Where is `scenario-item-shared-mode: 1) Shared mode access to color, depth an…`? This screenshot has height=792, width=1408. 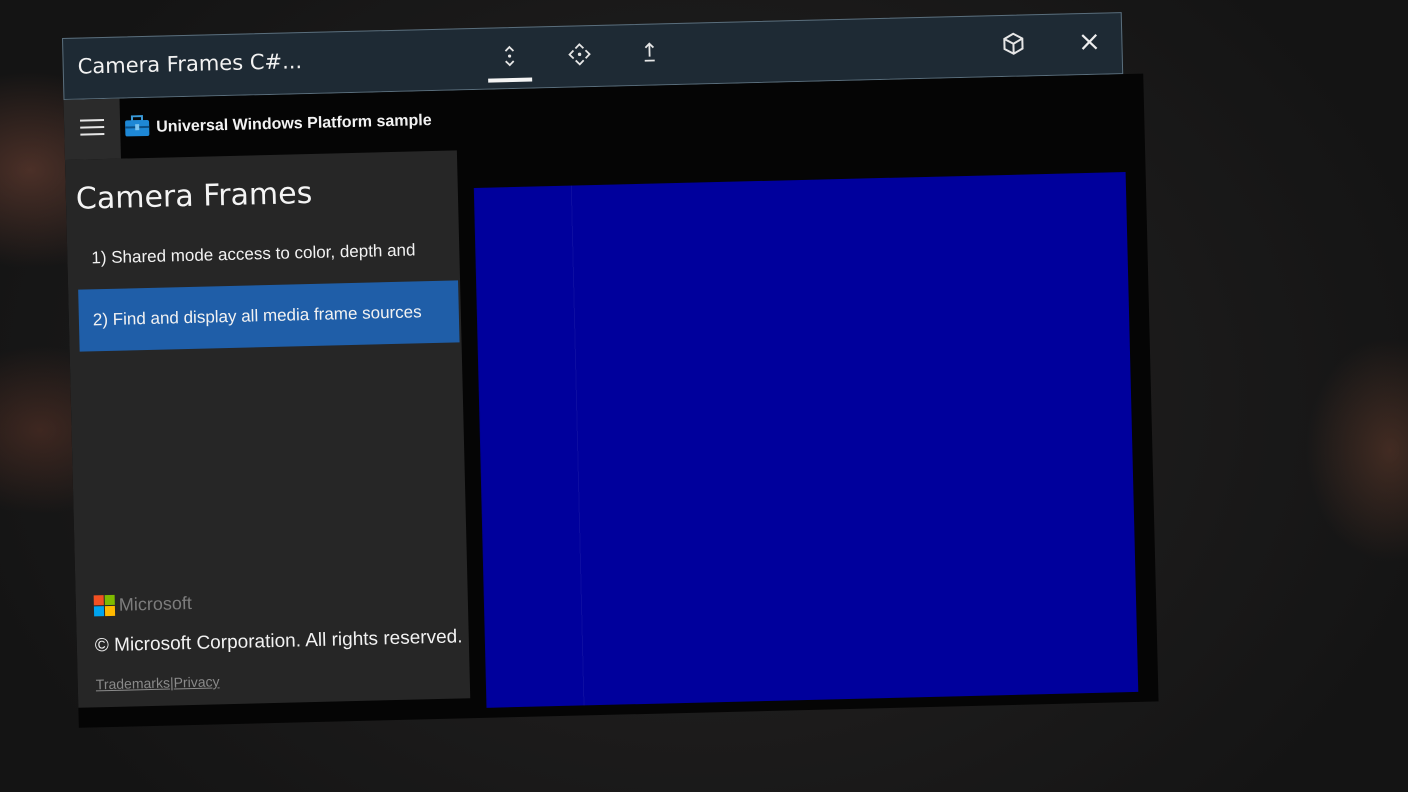 scenario-item-shared-mode: 1) Shared mode access to color, depth an… is located at coordinates (267, 253).